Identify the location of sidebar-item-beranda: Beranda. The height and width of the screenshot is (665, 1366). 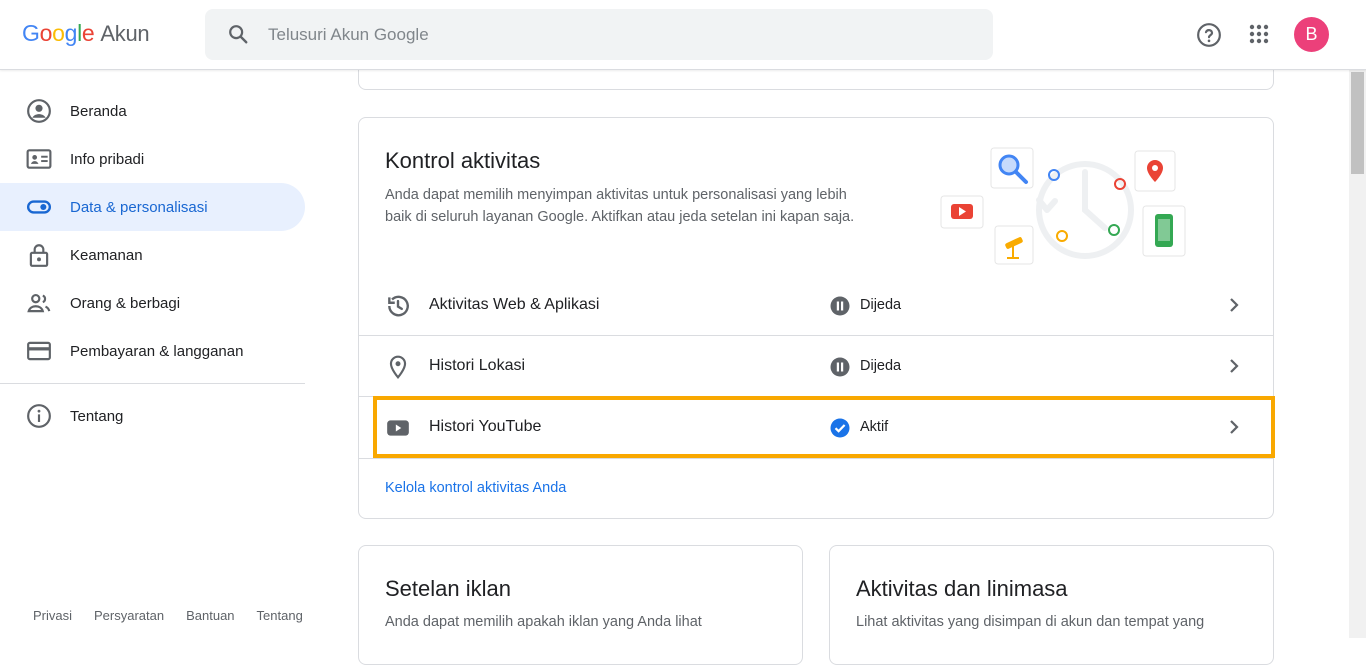
(152, 111).